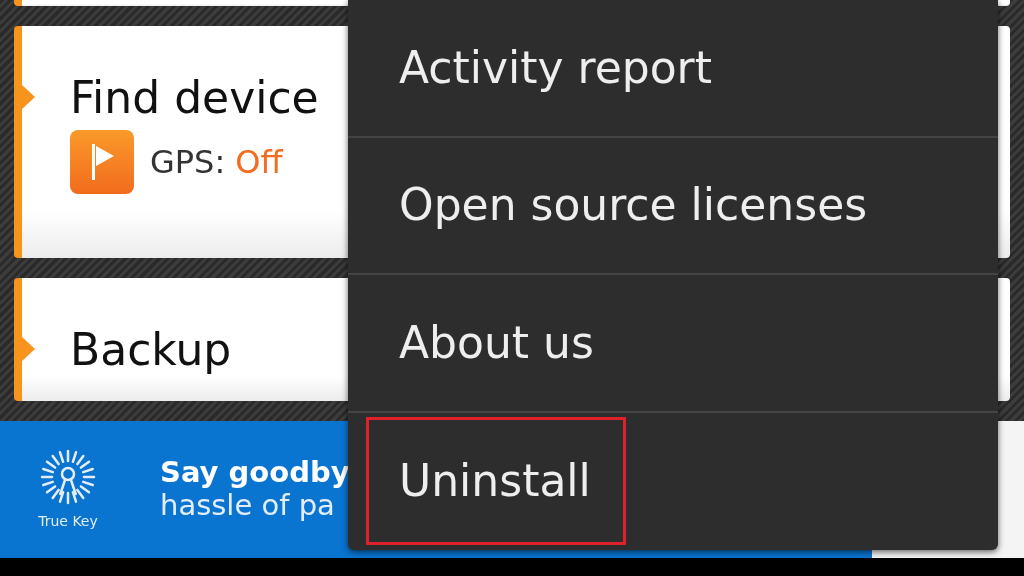 This screenshot has width=1024, height=576. I want to click on brand-name: True Key, so click(68, 521).